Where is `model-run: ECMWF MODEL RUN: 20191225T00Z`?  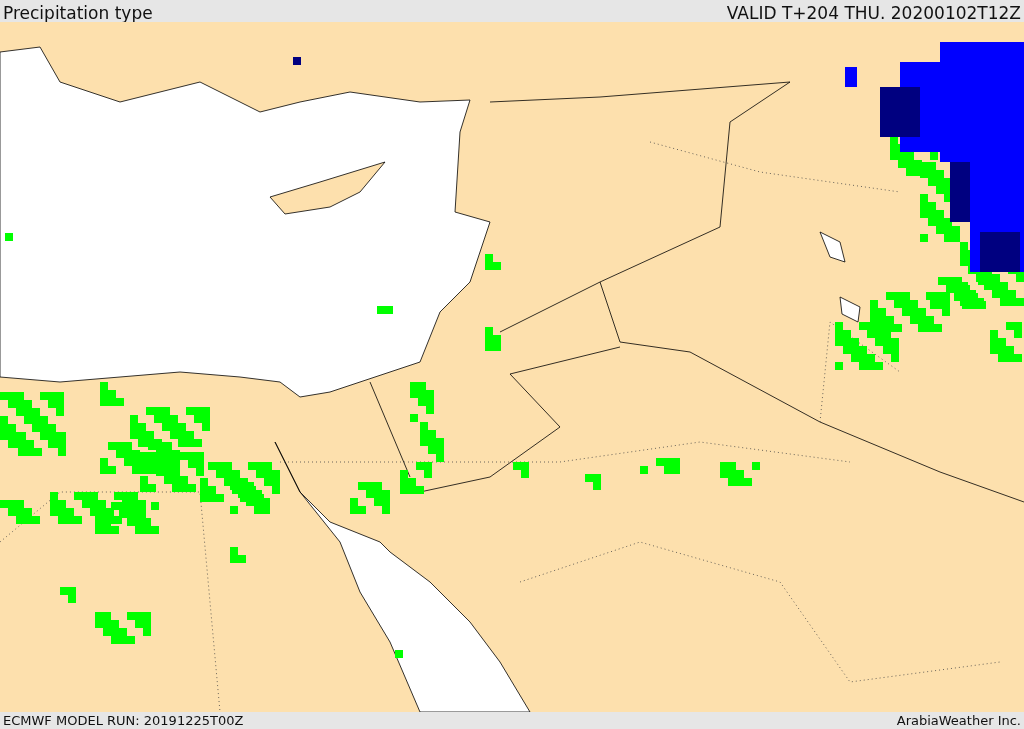 model-run: ECMWF MODEL RUN: 20191225T00Z is located at coordinates (123, 720).